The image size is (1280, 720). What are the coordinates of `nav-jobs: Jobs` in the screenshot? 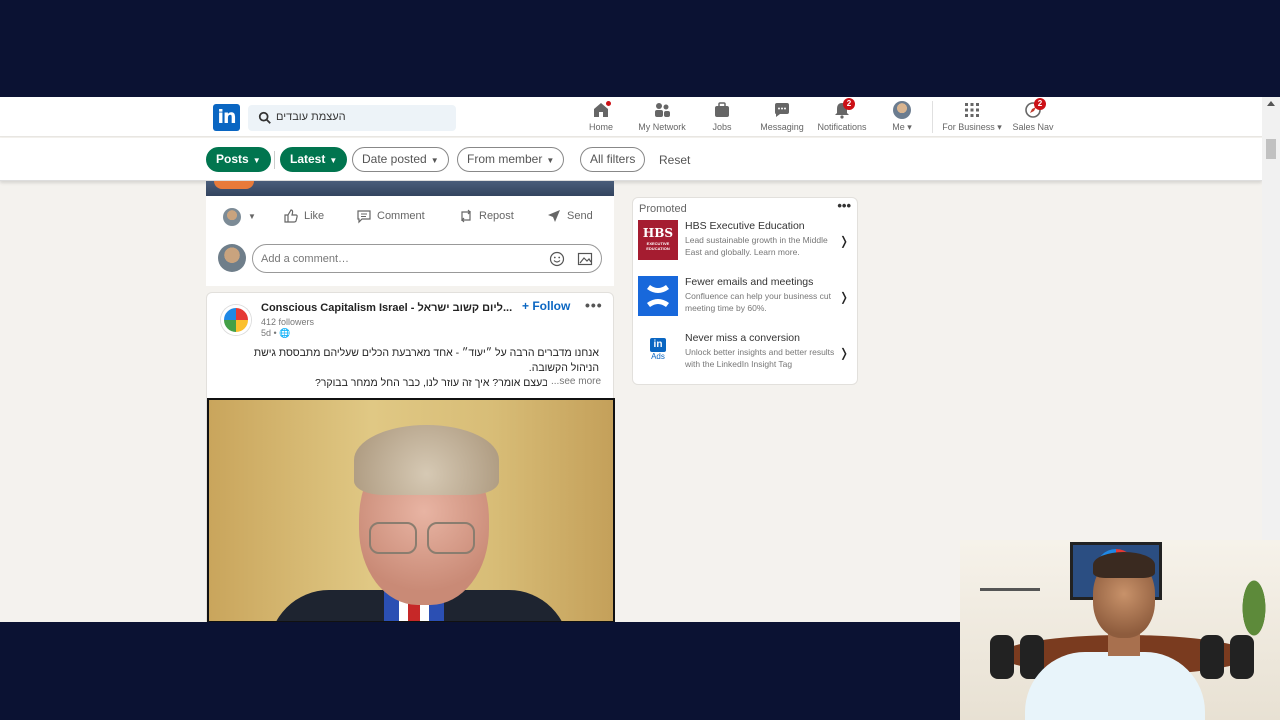 It's located at (722, 118).